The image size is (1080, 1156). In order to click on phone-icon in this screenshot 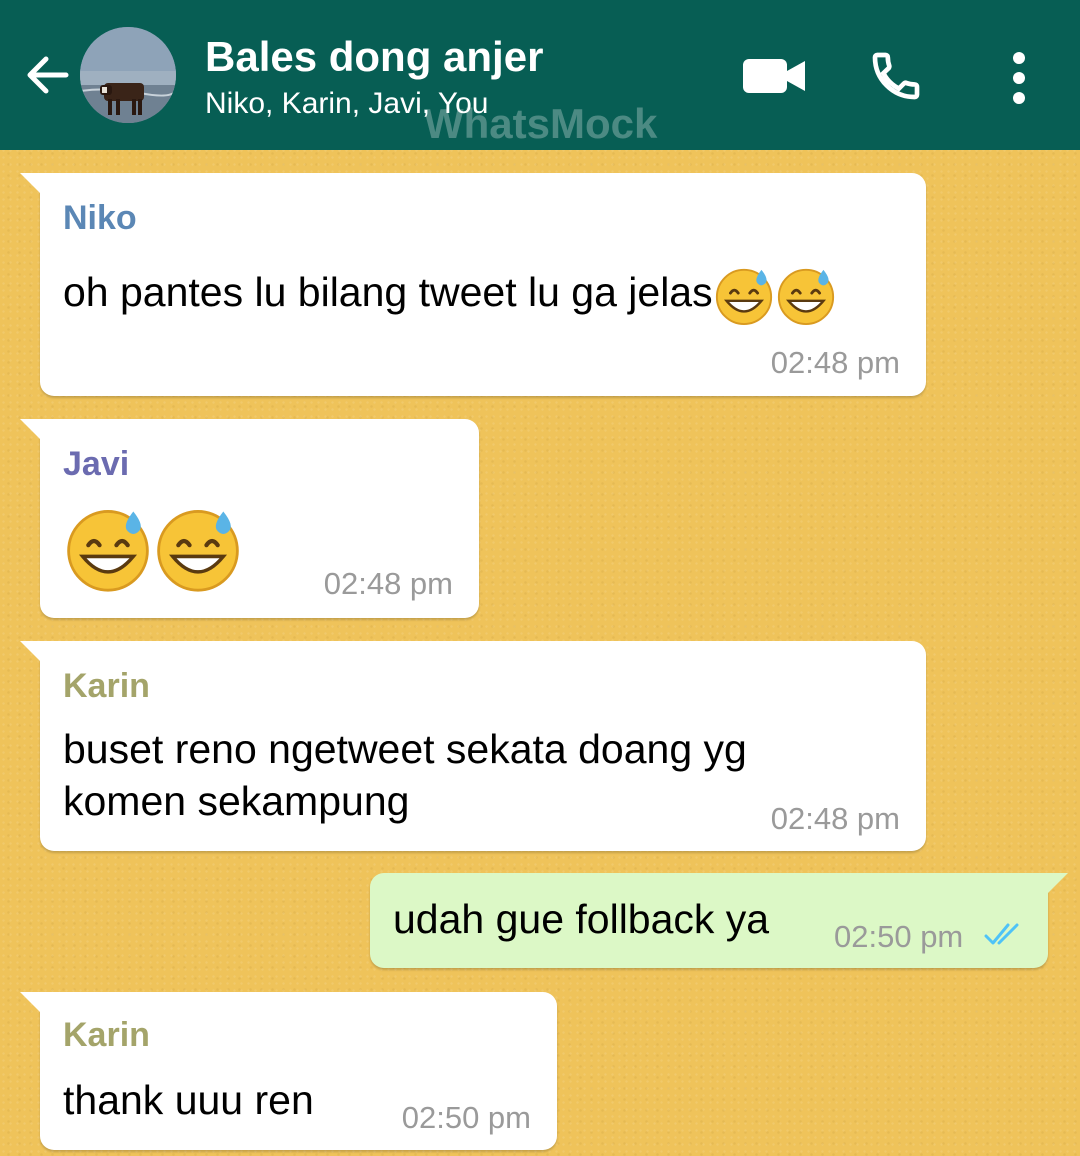, I will do `click(896, 76)`.